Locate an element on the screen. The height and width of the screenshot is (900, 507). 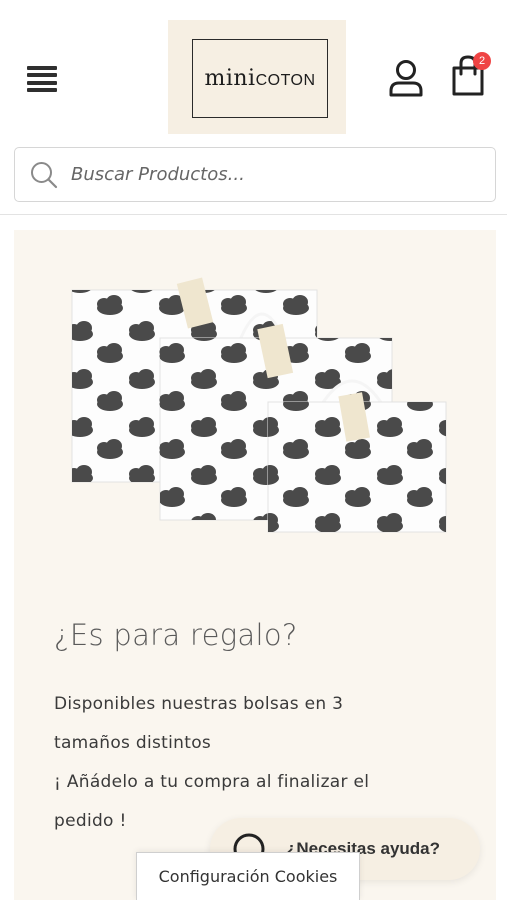
bag-small is located at coordinates (357, 456).